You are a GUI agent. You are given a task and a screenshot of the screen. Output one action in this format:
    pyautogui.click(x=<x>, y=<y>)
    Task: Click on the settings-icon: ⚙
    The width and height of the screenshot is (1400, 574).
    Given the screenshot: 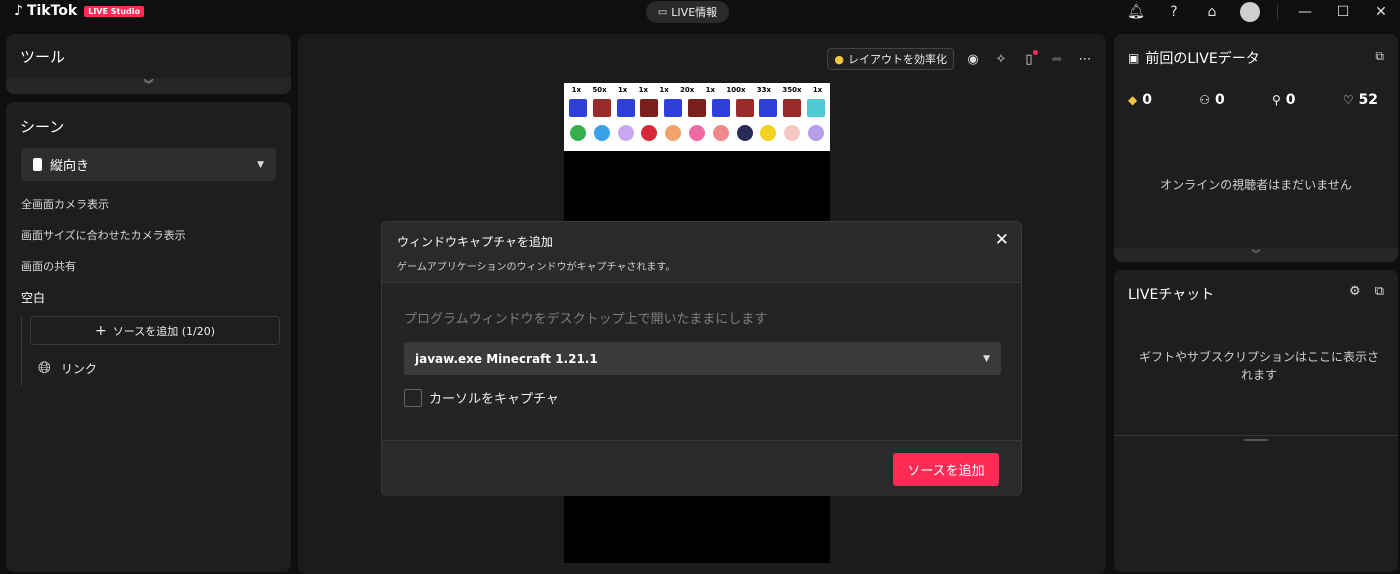 What is the action you would take?
    pyautogui.click(x=1355, y=291)
    